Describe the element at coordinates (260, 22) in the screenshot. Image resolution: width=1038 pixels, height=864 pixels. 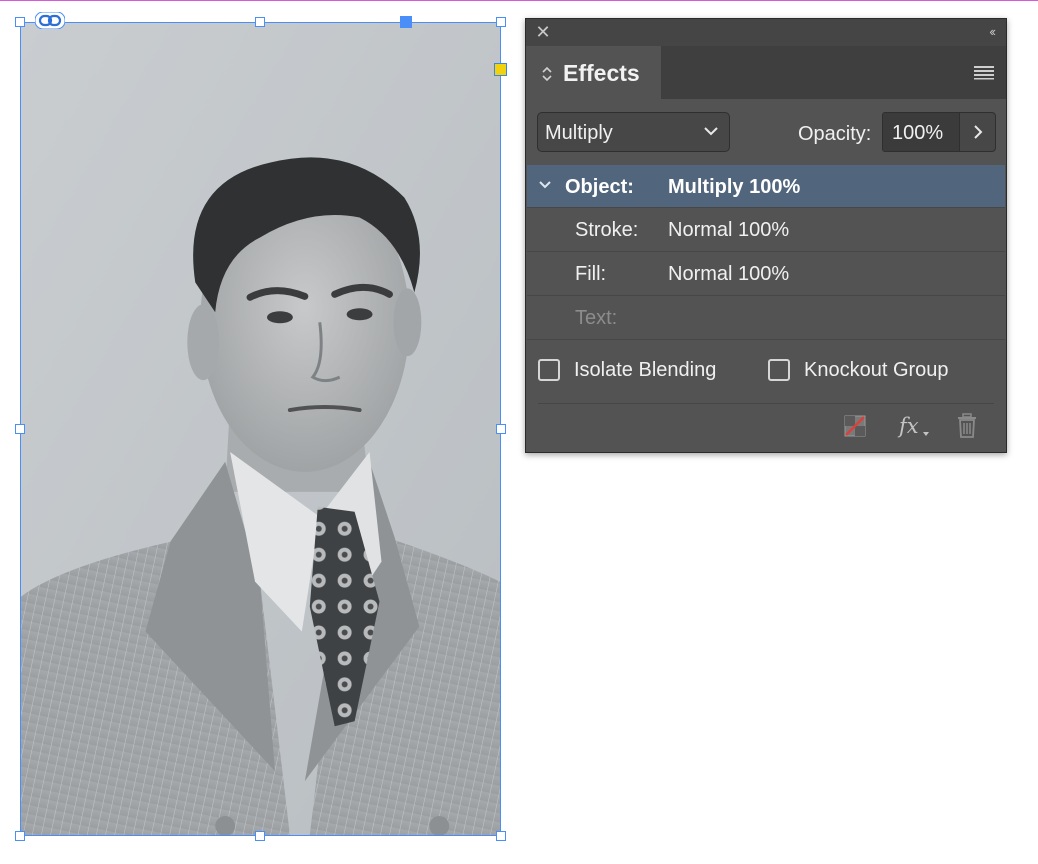
I see `resize-handle-top-center` at that location.